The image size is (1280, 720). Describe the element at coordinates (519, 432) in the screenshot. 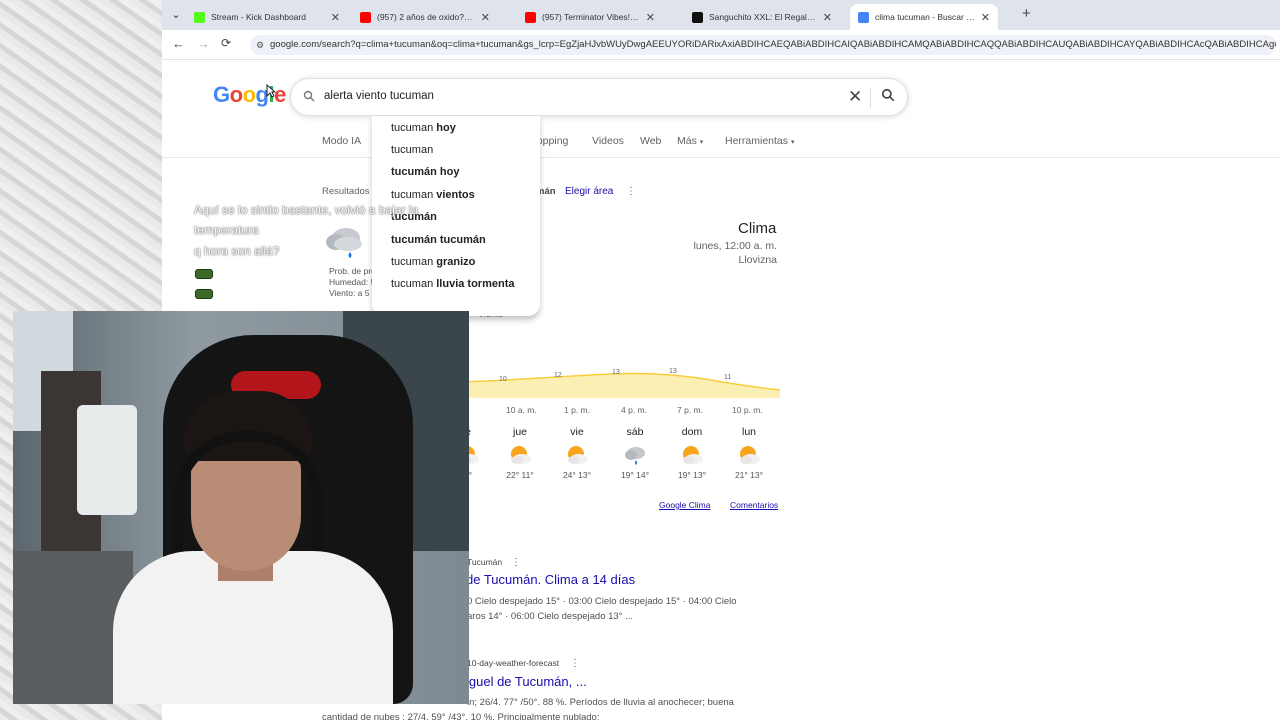

I see `forecast-day-name: jue` at that location.